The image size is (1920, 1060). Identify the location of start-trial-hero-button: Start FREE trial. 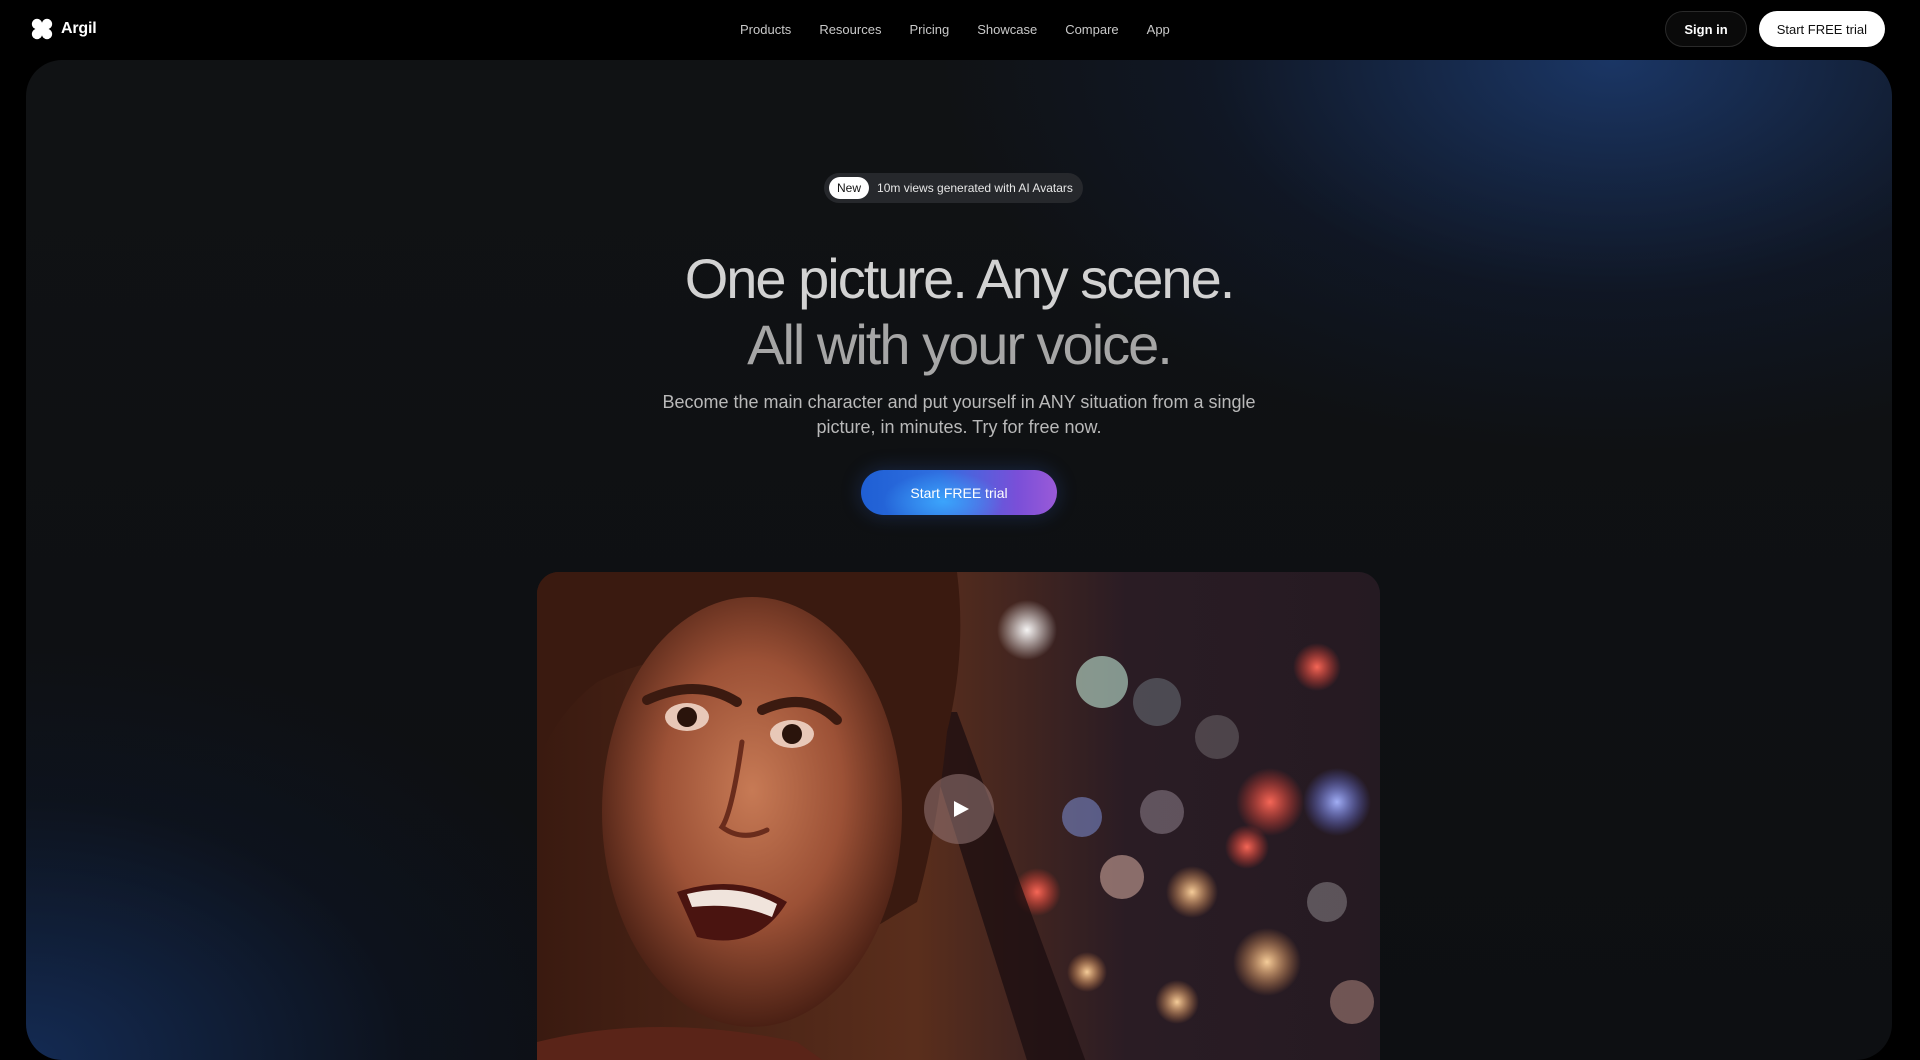
(959, 492).